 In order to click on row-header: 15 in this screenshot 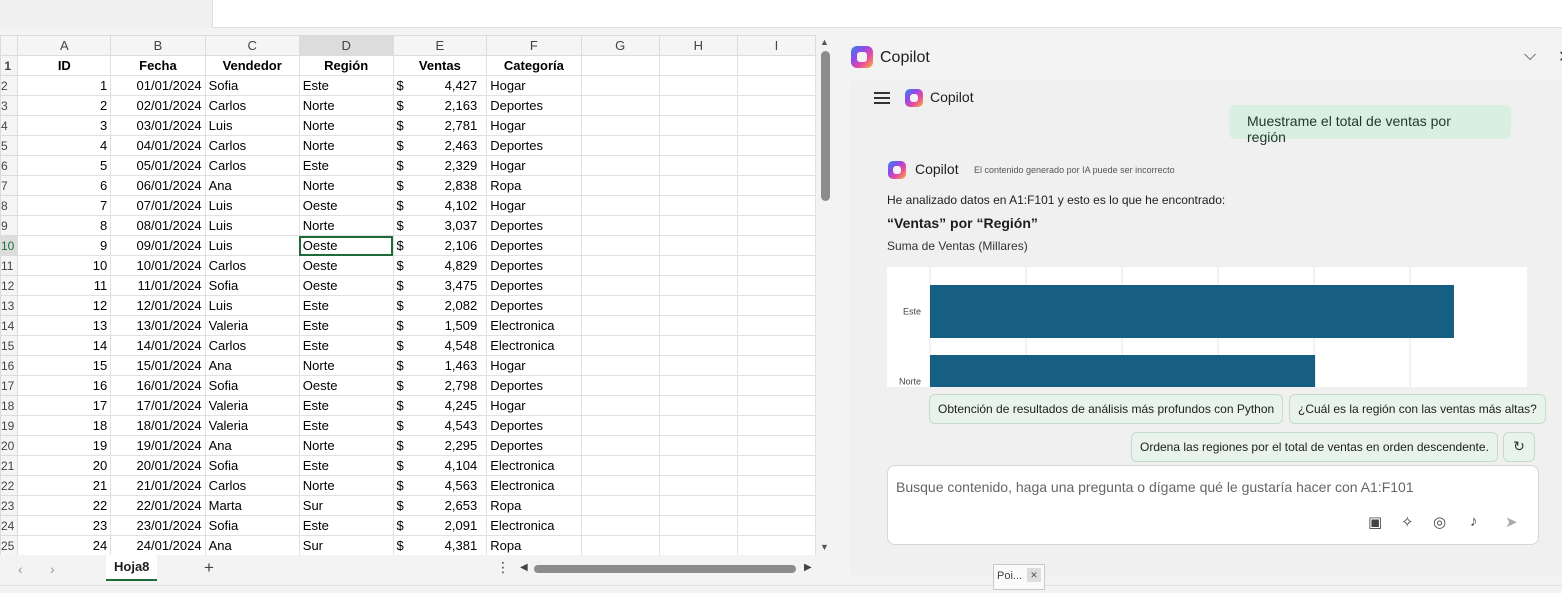, I will do `click(9, 345)`.